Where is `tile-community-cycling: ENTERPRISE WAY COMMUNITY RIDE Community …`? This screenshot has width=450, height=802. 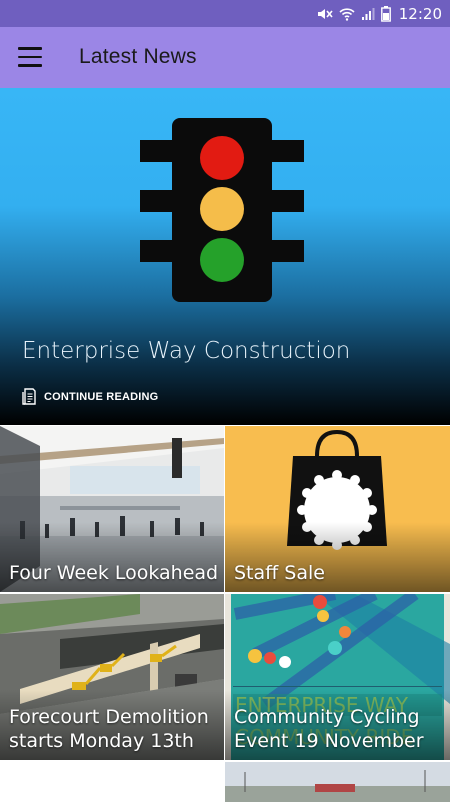
tile-community-cycling: ENTERPRISE WAY COMMUNITY RIDE Community … is located at coordinates (337, 677).